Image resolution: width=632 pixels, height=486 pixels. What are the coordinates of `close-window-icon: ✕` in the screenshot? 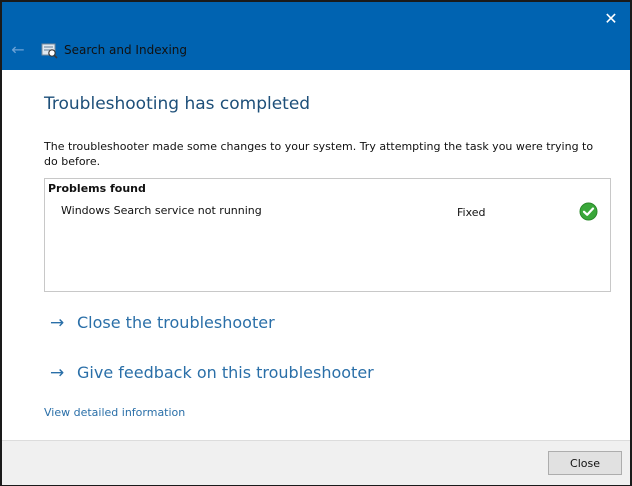 It's located at (611, 19).